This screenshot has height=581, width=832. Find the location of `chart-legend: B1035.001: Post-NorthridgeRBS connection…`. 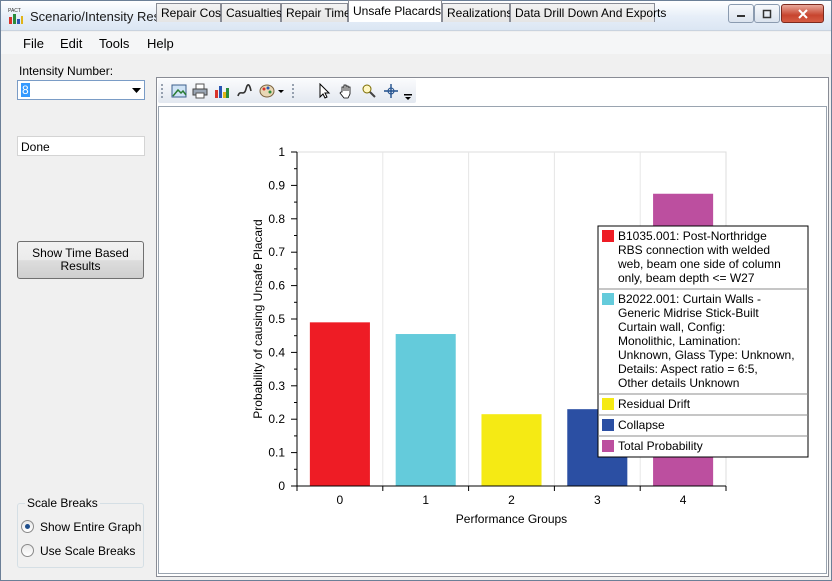

chart-legend: B1035.001: Post-NorthridgeRBS connection… is located at coordinates (703, 341).